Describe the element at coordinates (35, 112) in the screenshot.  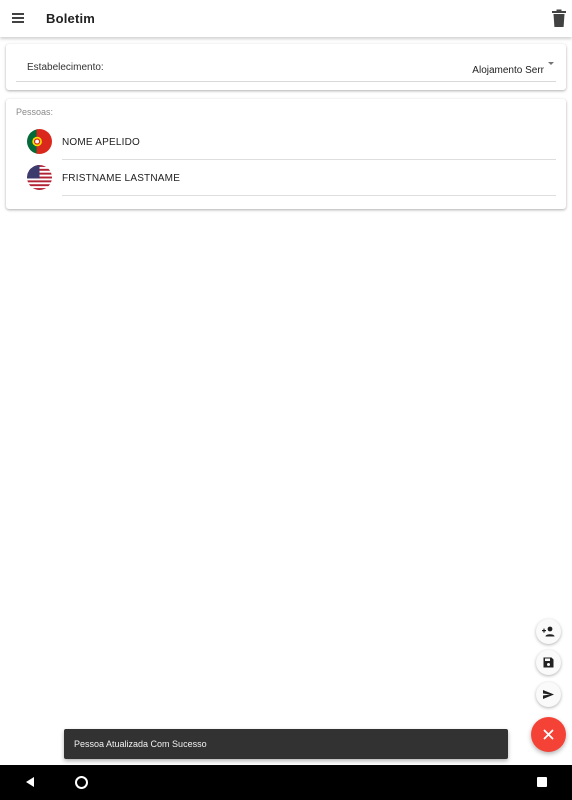
I see `people-label: Pessoas:` at that location.